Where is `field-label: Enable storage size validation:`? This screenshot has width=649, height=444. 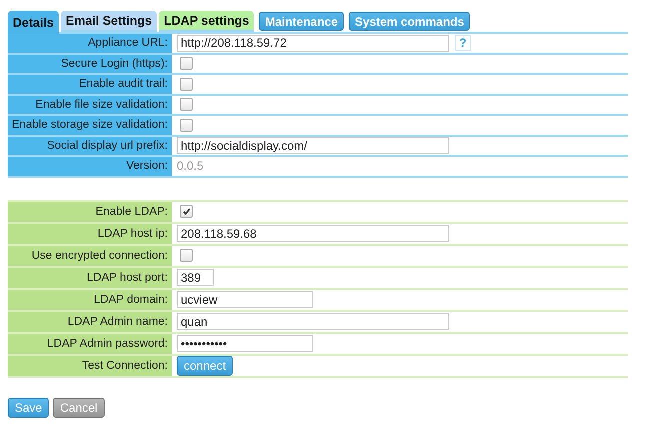
field-label: Enable storage size validation: is located at coordinates (90, 126).